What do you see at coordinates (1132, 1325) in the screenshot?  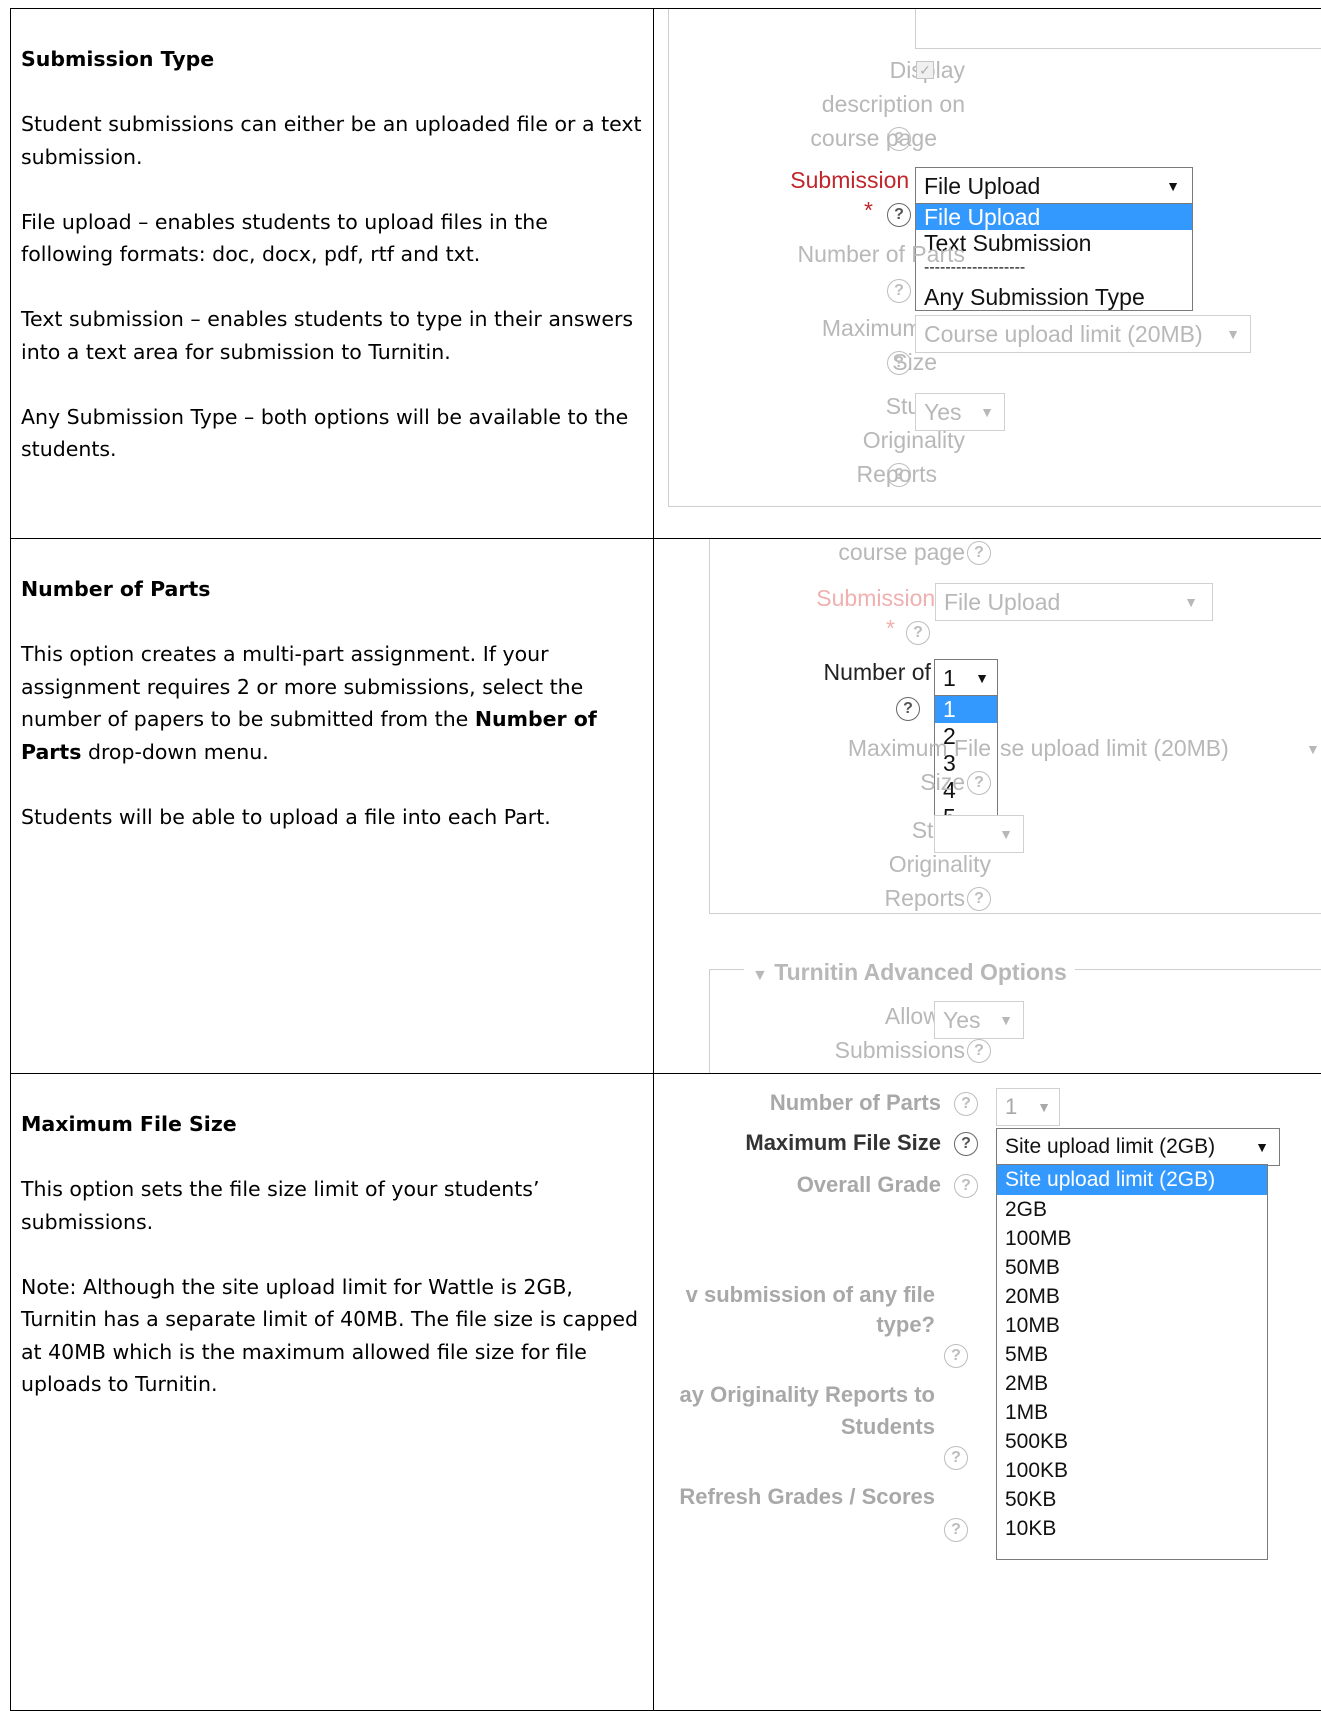 I see `option-10mb: 10MB` at bounding box center [1132, 1325].